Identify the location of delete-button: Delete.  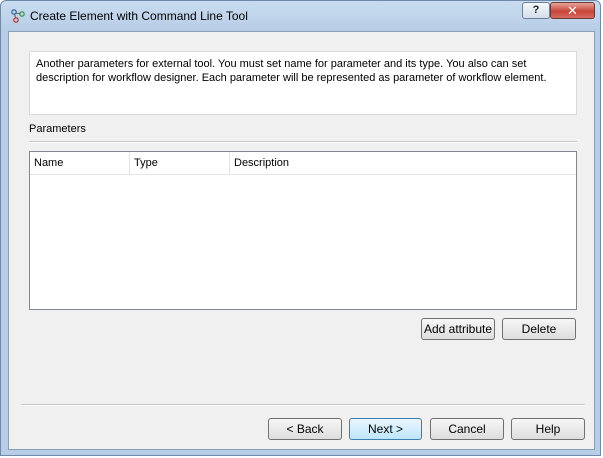
(539, 329).